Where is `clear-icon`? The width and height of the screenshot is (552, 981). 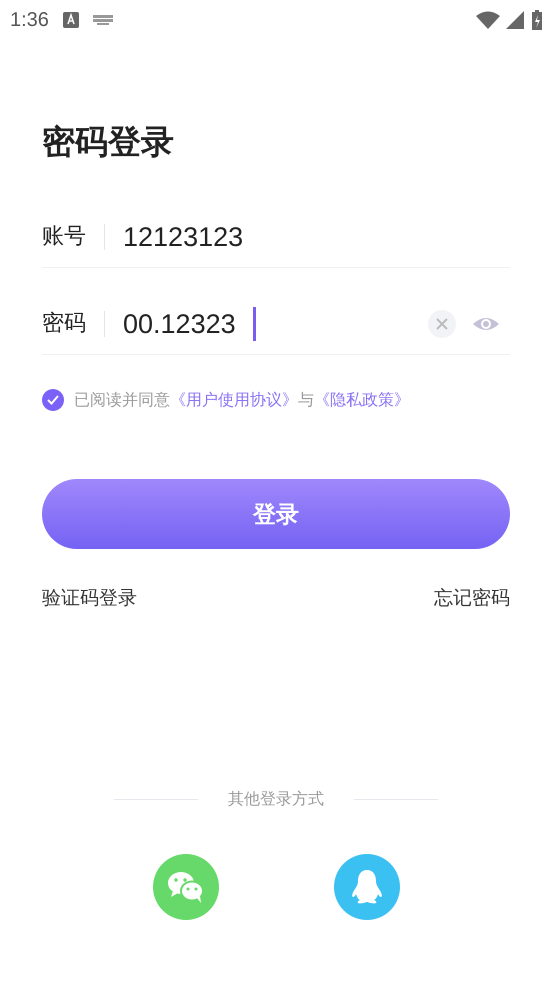 clear-icon is located at coordinates (442, 324).